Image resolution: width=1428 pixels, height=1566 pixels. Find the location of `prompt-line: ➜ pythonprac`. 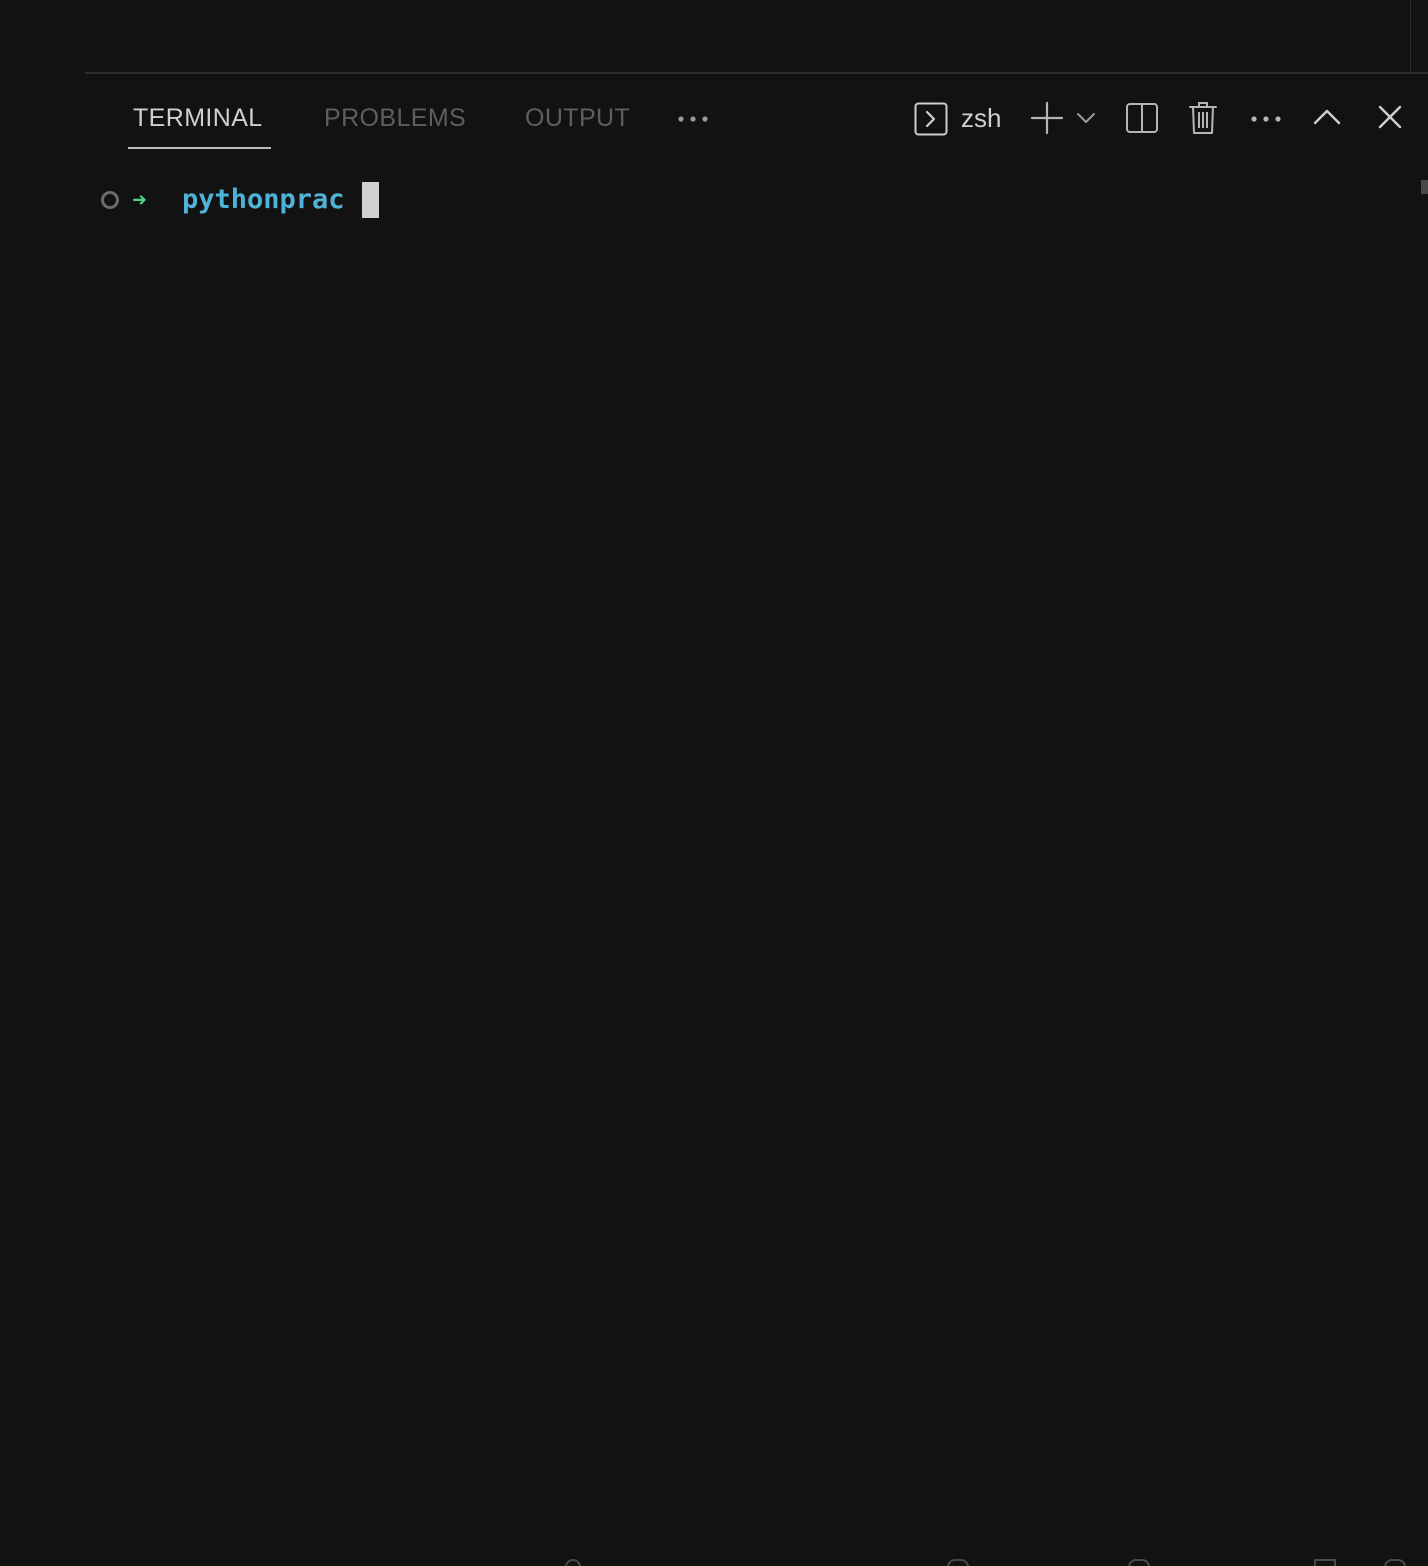

prompt-line: ➜ pythonprac is located at coordinates (240, 200).